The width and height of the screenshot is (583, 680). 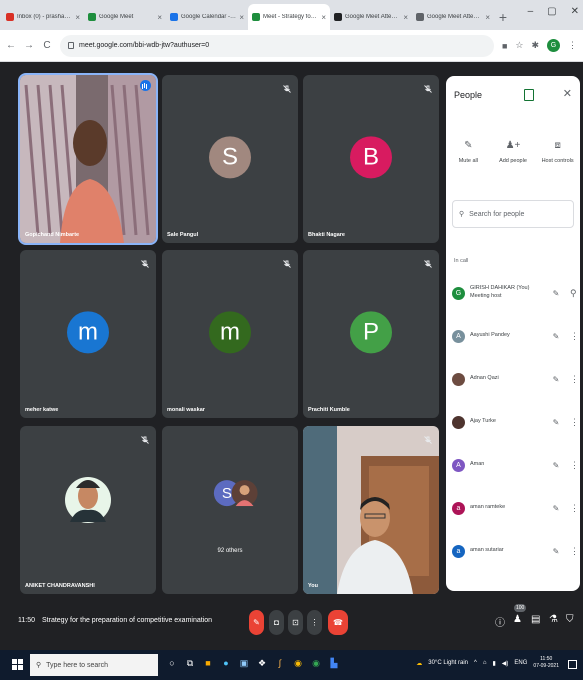 I want to click on network-icon: ⌂, so click(x=485, y=663).